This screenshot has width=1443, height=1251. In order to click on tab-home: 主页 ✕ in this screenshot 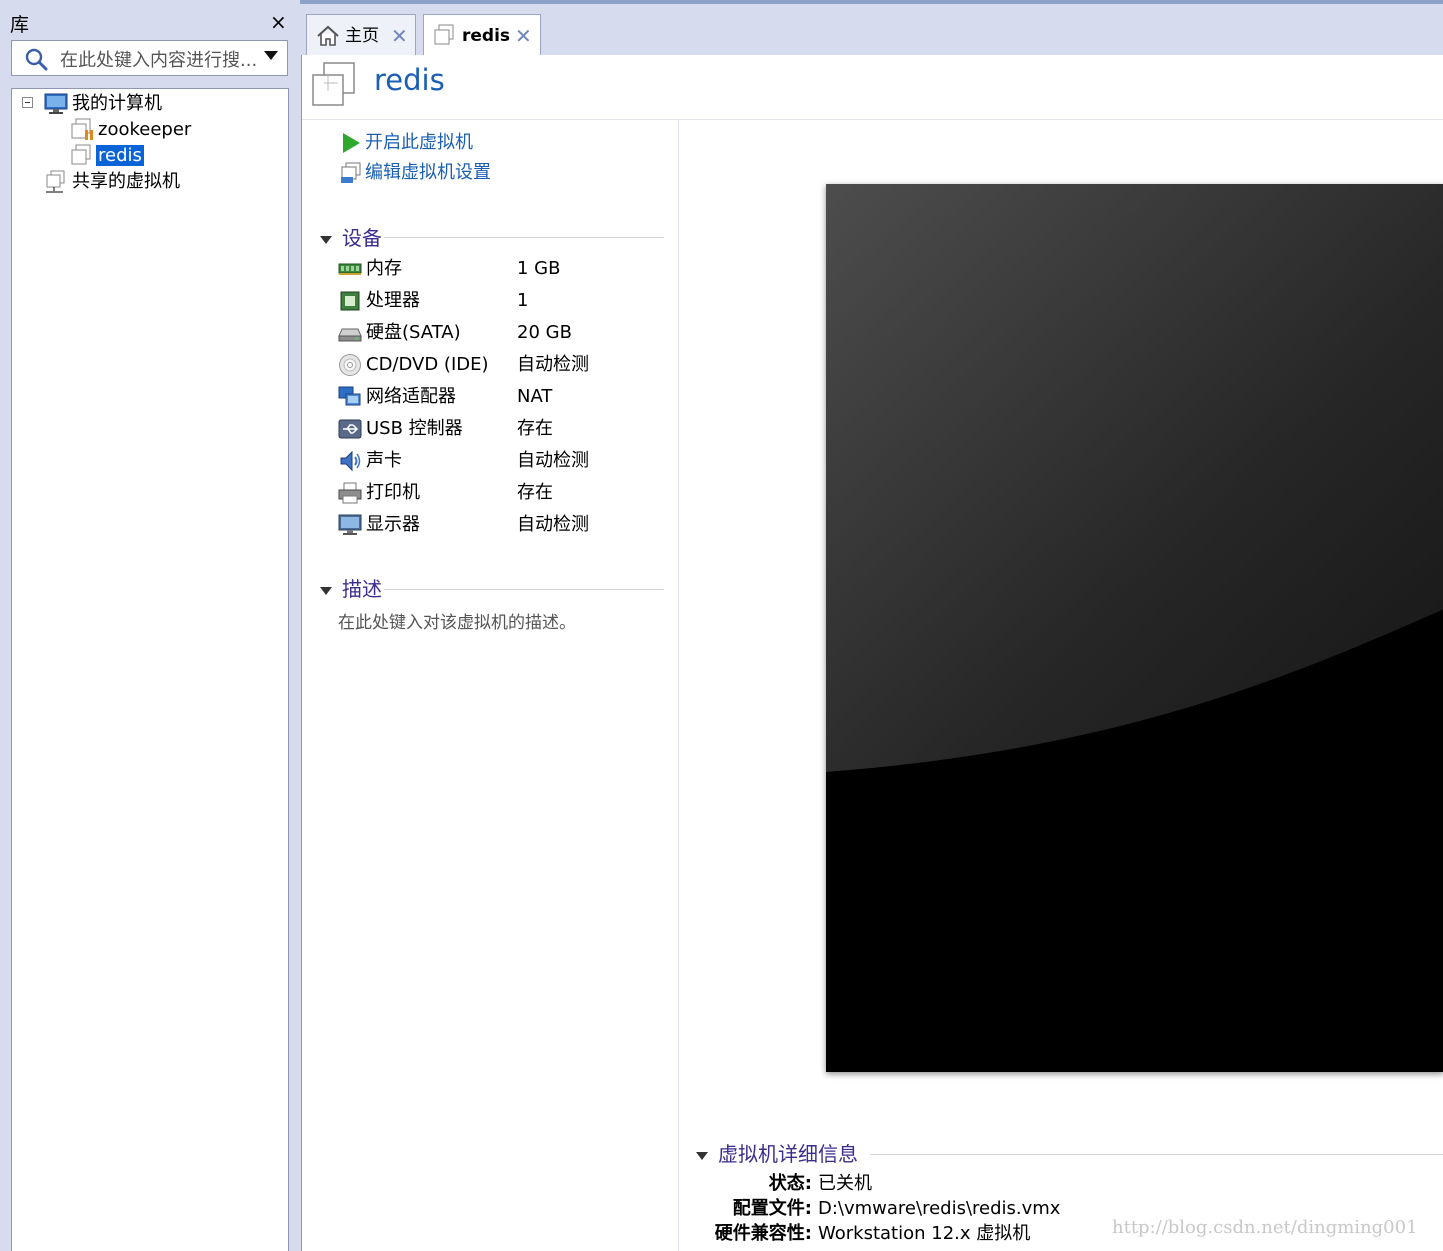, I will do `click(361, 36)`.